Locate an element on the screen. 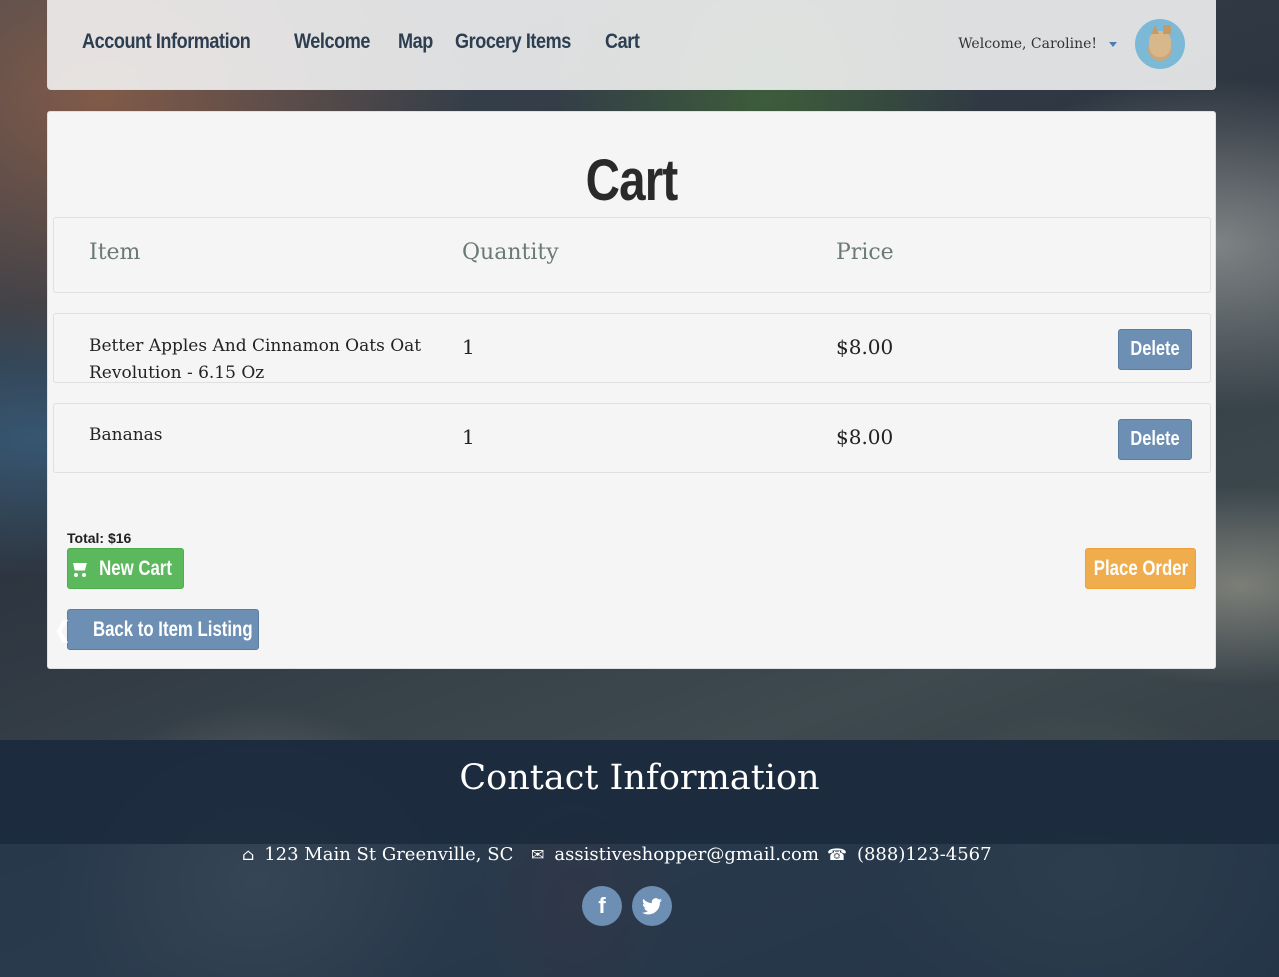 This screenshot has height=977, width=1279. new-cart-label: New Cart is located at coordinates (135, 568).